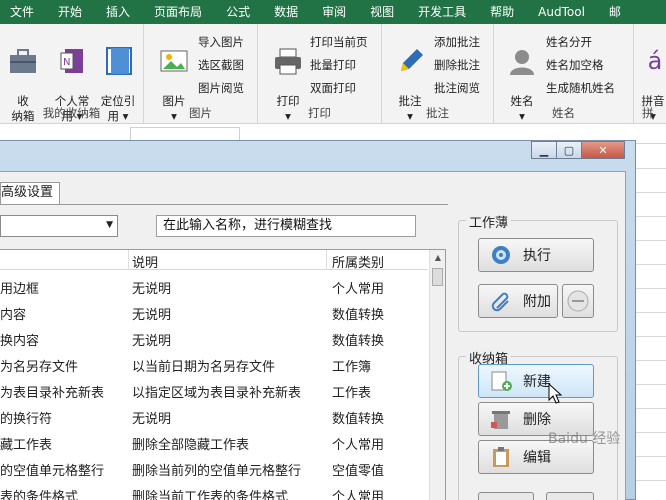 The height and width of the screenshot is (500, 666). Describe the element at coordinates (13, 315) in the screenshot. I see `item-name: 内容` at that location.